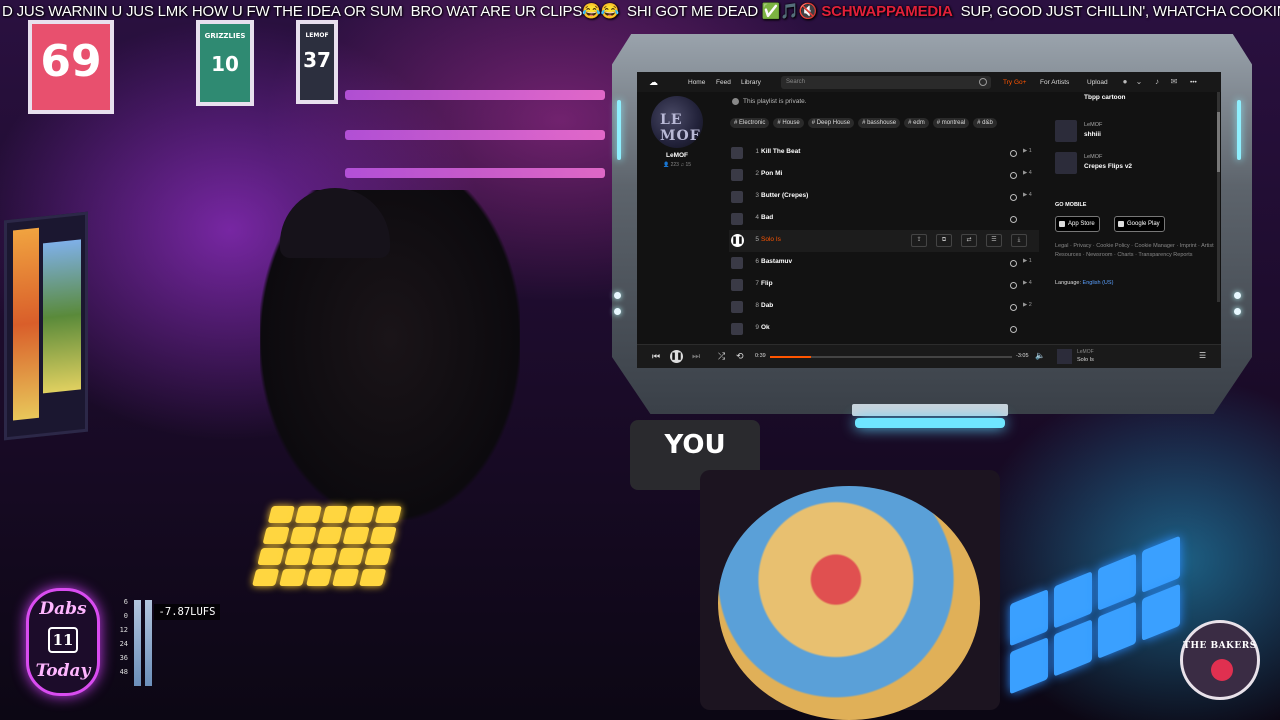  Describe the element at coordinates (1085, 352) in the screenshot. I see `now-playing-artist: LeMOF` at that location.